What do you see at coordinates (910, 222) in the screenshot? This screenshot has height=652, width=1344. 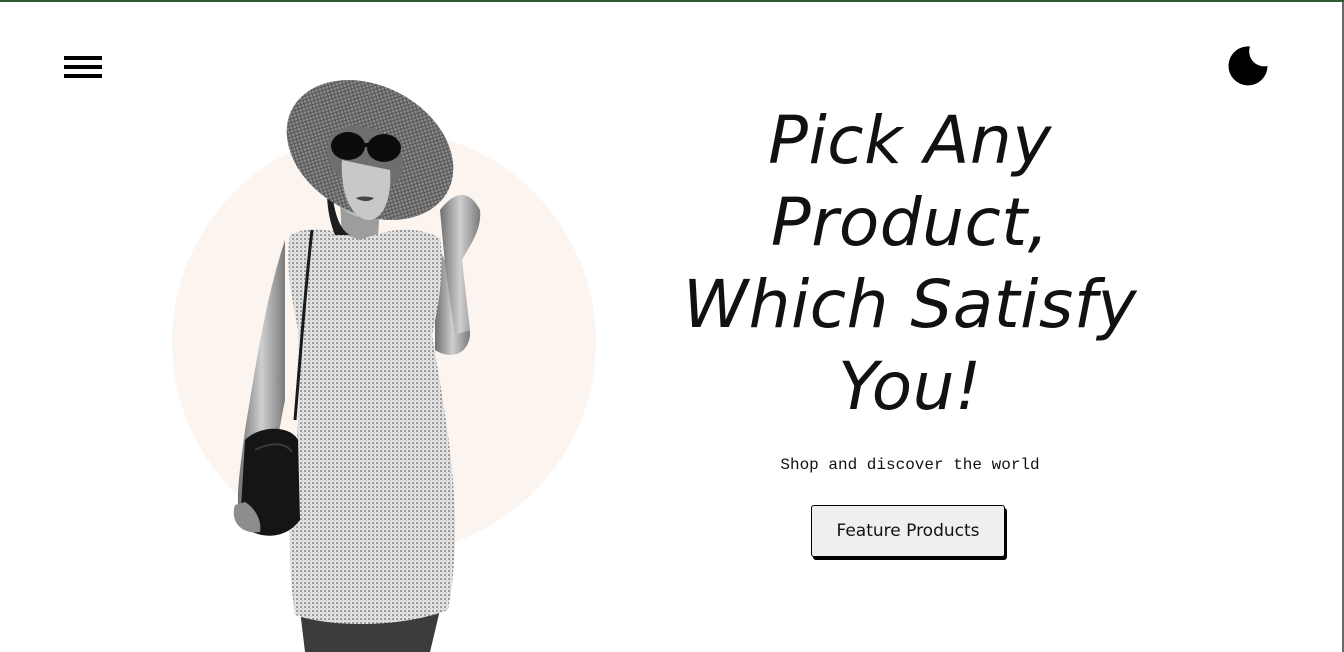 I see `headline-line: Product,` at bounding box center [910, 222].